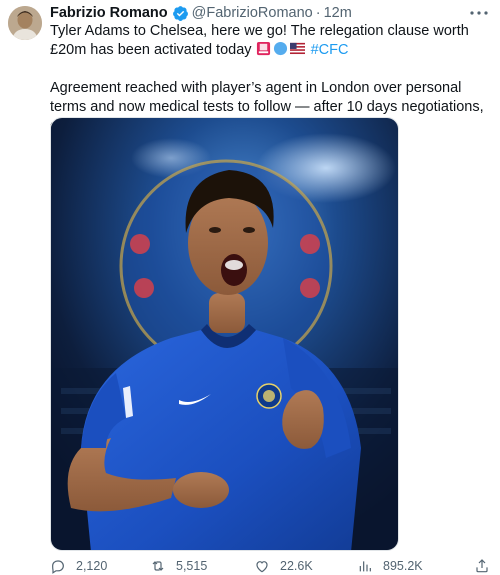 Image resolution: width=500 pixels, height=575 pixels. Describe the element at coordinates (109, 13) in the screenshot. I see `author-name: Fabrizio Romano` at that location.